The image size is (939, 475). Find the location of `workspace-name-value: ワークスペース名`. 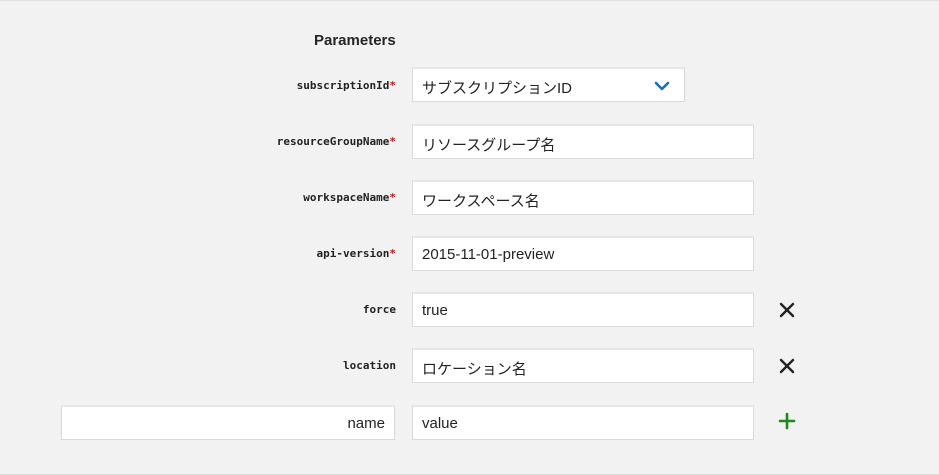

workspace-name-value: ワークスペース名 is located at coordinates (481, 201).